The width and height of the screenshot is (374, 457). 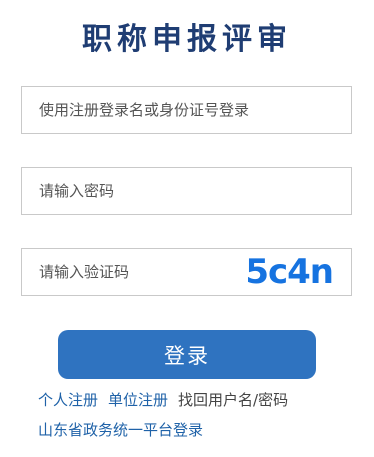 I want to click on username-input, so click(x=186, y=110).